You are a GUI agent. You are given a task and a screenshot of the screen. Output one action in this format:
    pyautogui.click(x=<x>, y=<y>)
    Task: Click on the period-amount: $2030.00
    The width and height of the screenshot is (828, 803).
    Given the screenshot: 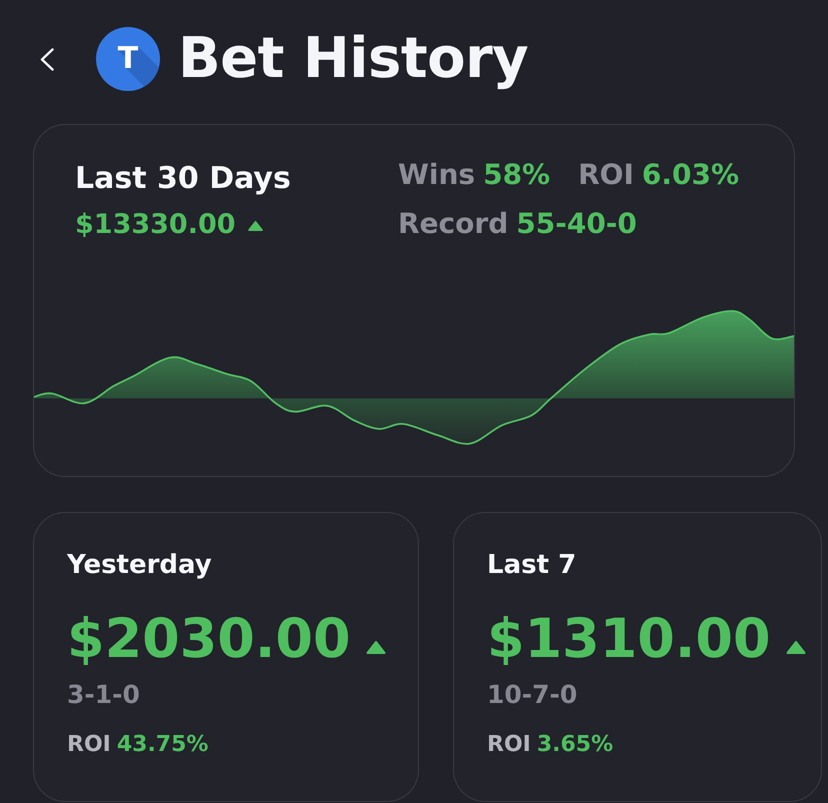 What is the action you would take?
    pyautogui.click(x=209, y=639)
    